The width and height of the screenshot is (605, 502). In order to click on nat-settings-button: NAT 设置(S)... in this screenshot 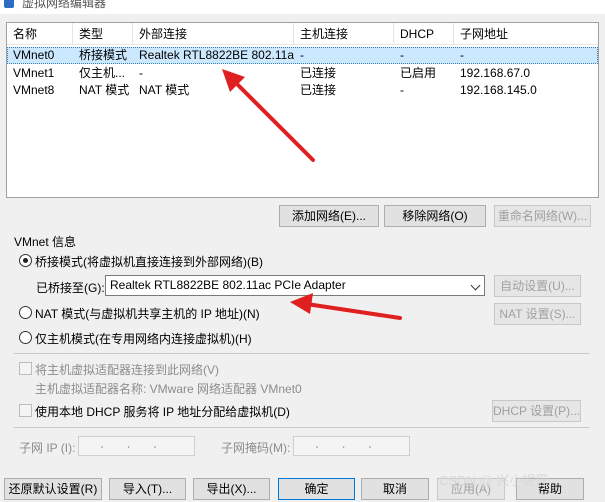, I will do `click(537, 314)`.